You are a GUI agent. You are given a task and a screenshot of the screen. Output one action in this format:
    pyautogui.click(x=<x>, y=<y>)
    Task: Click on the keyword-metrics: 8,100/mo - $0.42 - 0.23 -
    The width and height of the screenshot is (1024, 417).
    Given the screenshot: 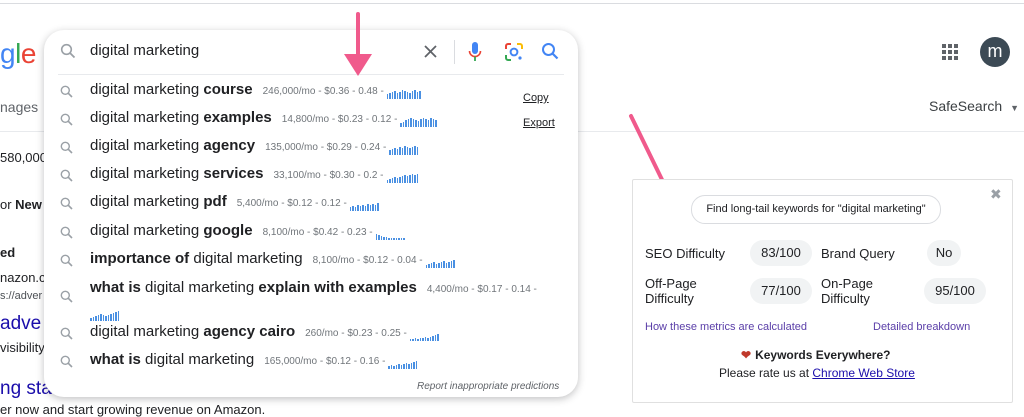 What is the action you would take?
    pyautogui.click(x=317, y=232)
    